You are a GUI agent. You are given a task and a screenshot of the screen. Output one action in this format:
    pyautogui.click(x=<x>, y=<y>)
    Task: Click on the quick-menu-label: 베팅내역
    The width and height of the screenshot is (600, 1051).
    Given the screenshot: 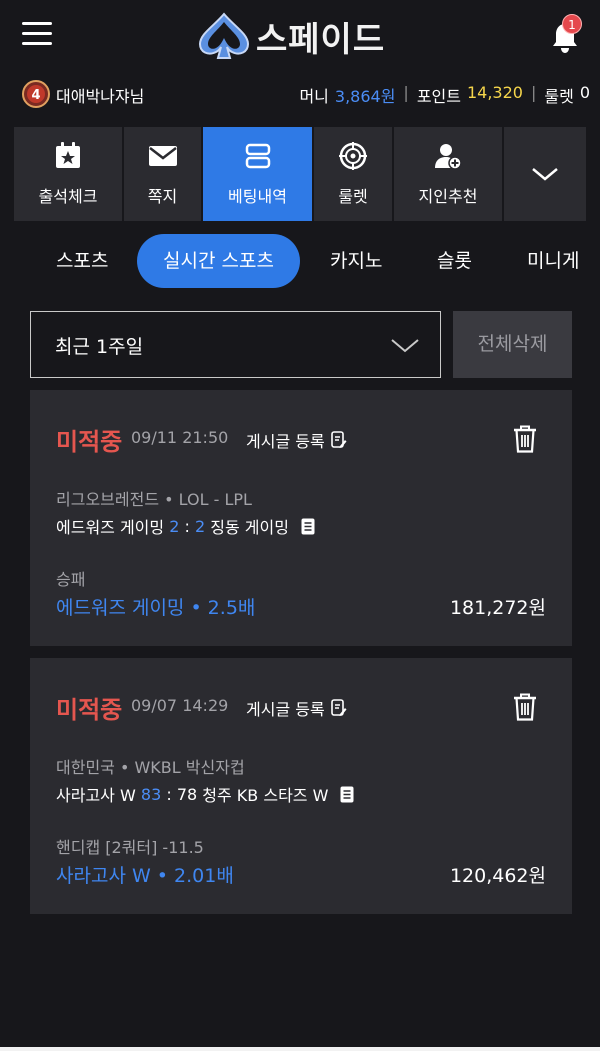 What is the action you would take?
    pyautogui.click(x=257, y=196)
    